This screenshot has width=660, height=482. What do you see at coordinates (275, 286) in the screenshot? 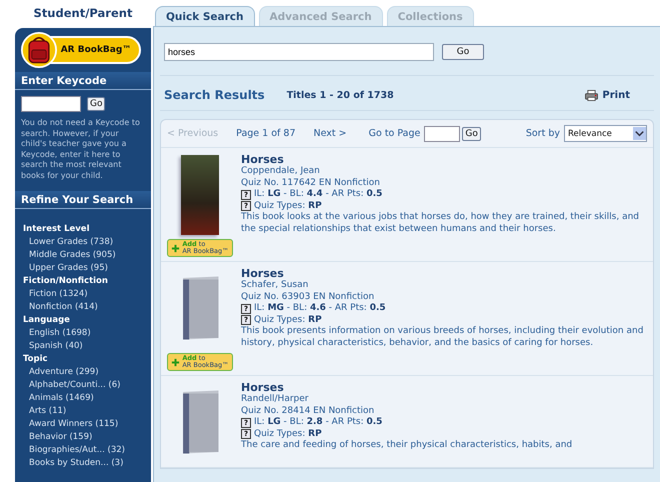
I see `book-author: Schafer, Susan` at bounding box center [275, 286].